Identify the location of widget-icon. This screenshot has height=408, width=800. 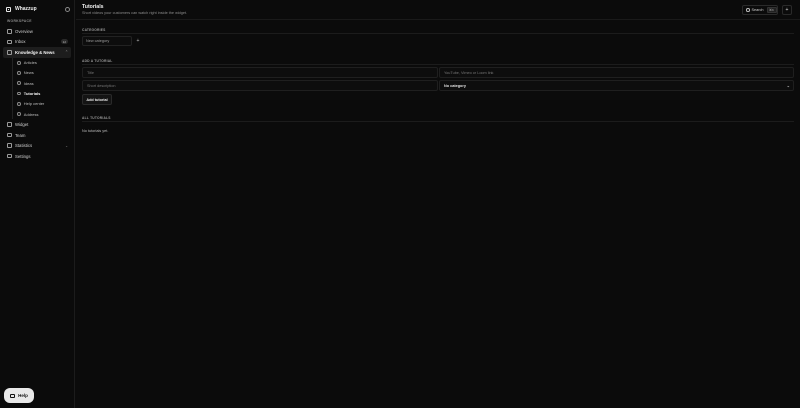
(9, 124).